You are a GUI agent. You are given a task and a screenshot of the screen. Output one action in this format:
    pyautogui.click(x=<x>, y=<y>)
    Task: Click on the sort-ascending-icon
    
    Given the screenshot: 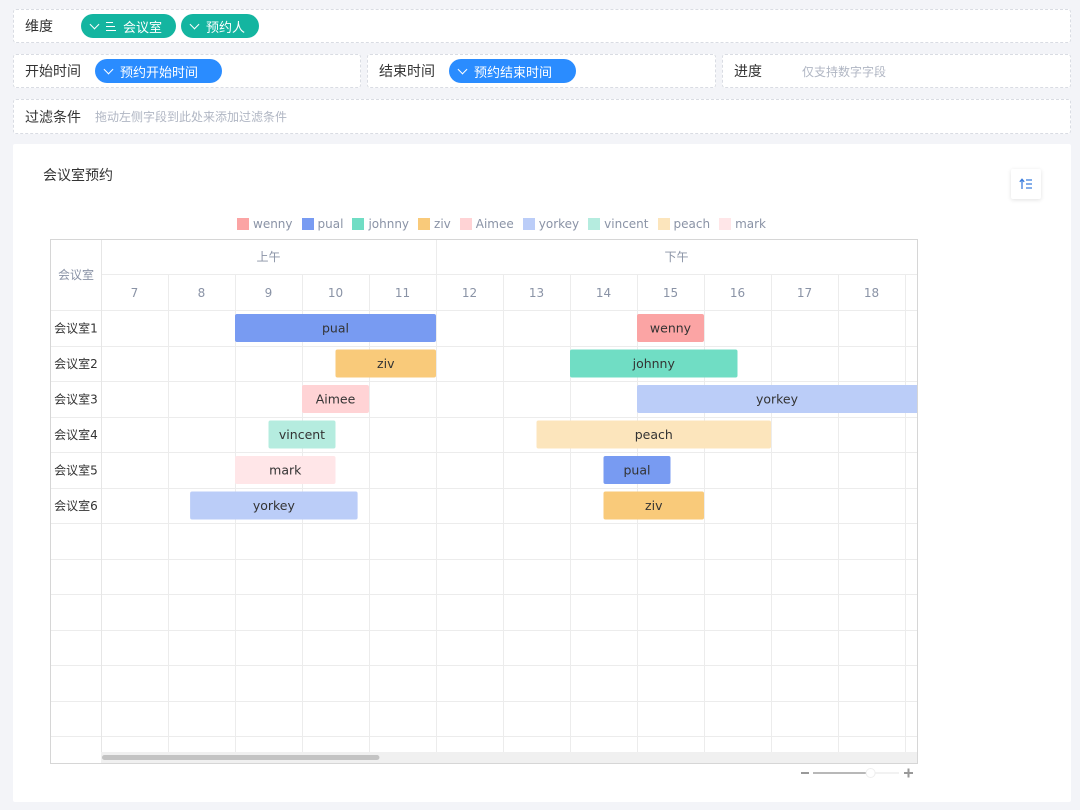 What is the action you would take?
    pyautogui.click(x=1025, y=183)
    